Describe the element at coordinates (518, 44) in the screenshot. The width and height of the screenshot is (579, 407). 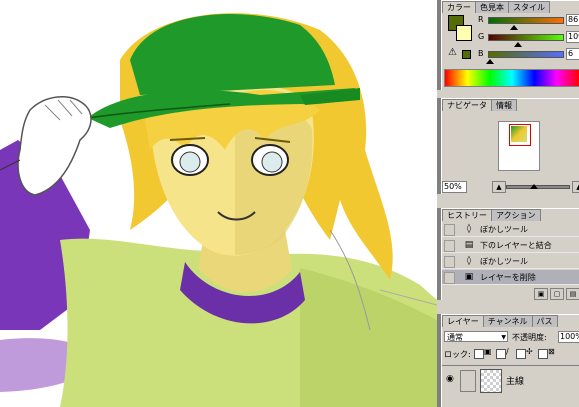
I see `g-slider-handle` at that location.